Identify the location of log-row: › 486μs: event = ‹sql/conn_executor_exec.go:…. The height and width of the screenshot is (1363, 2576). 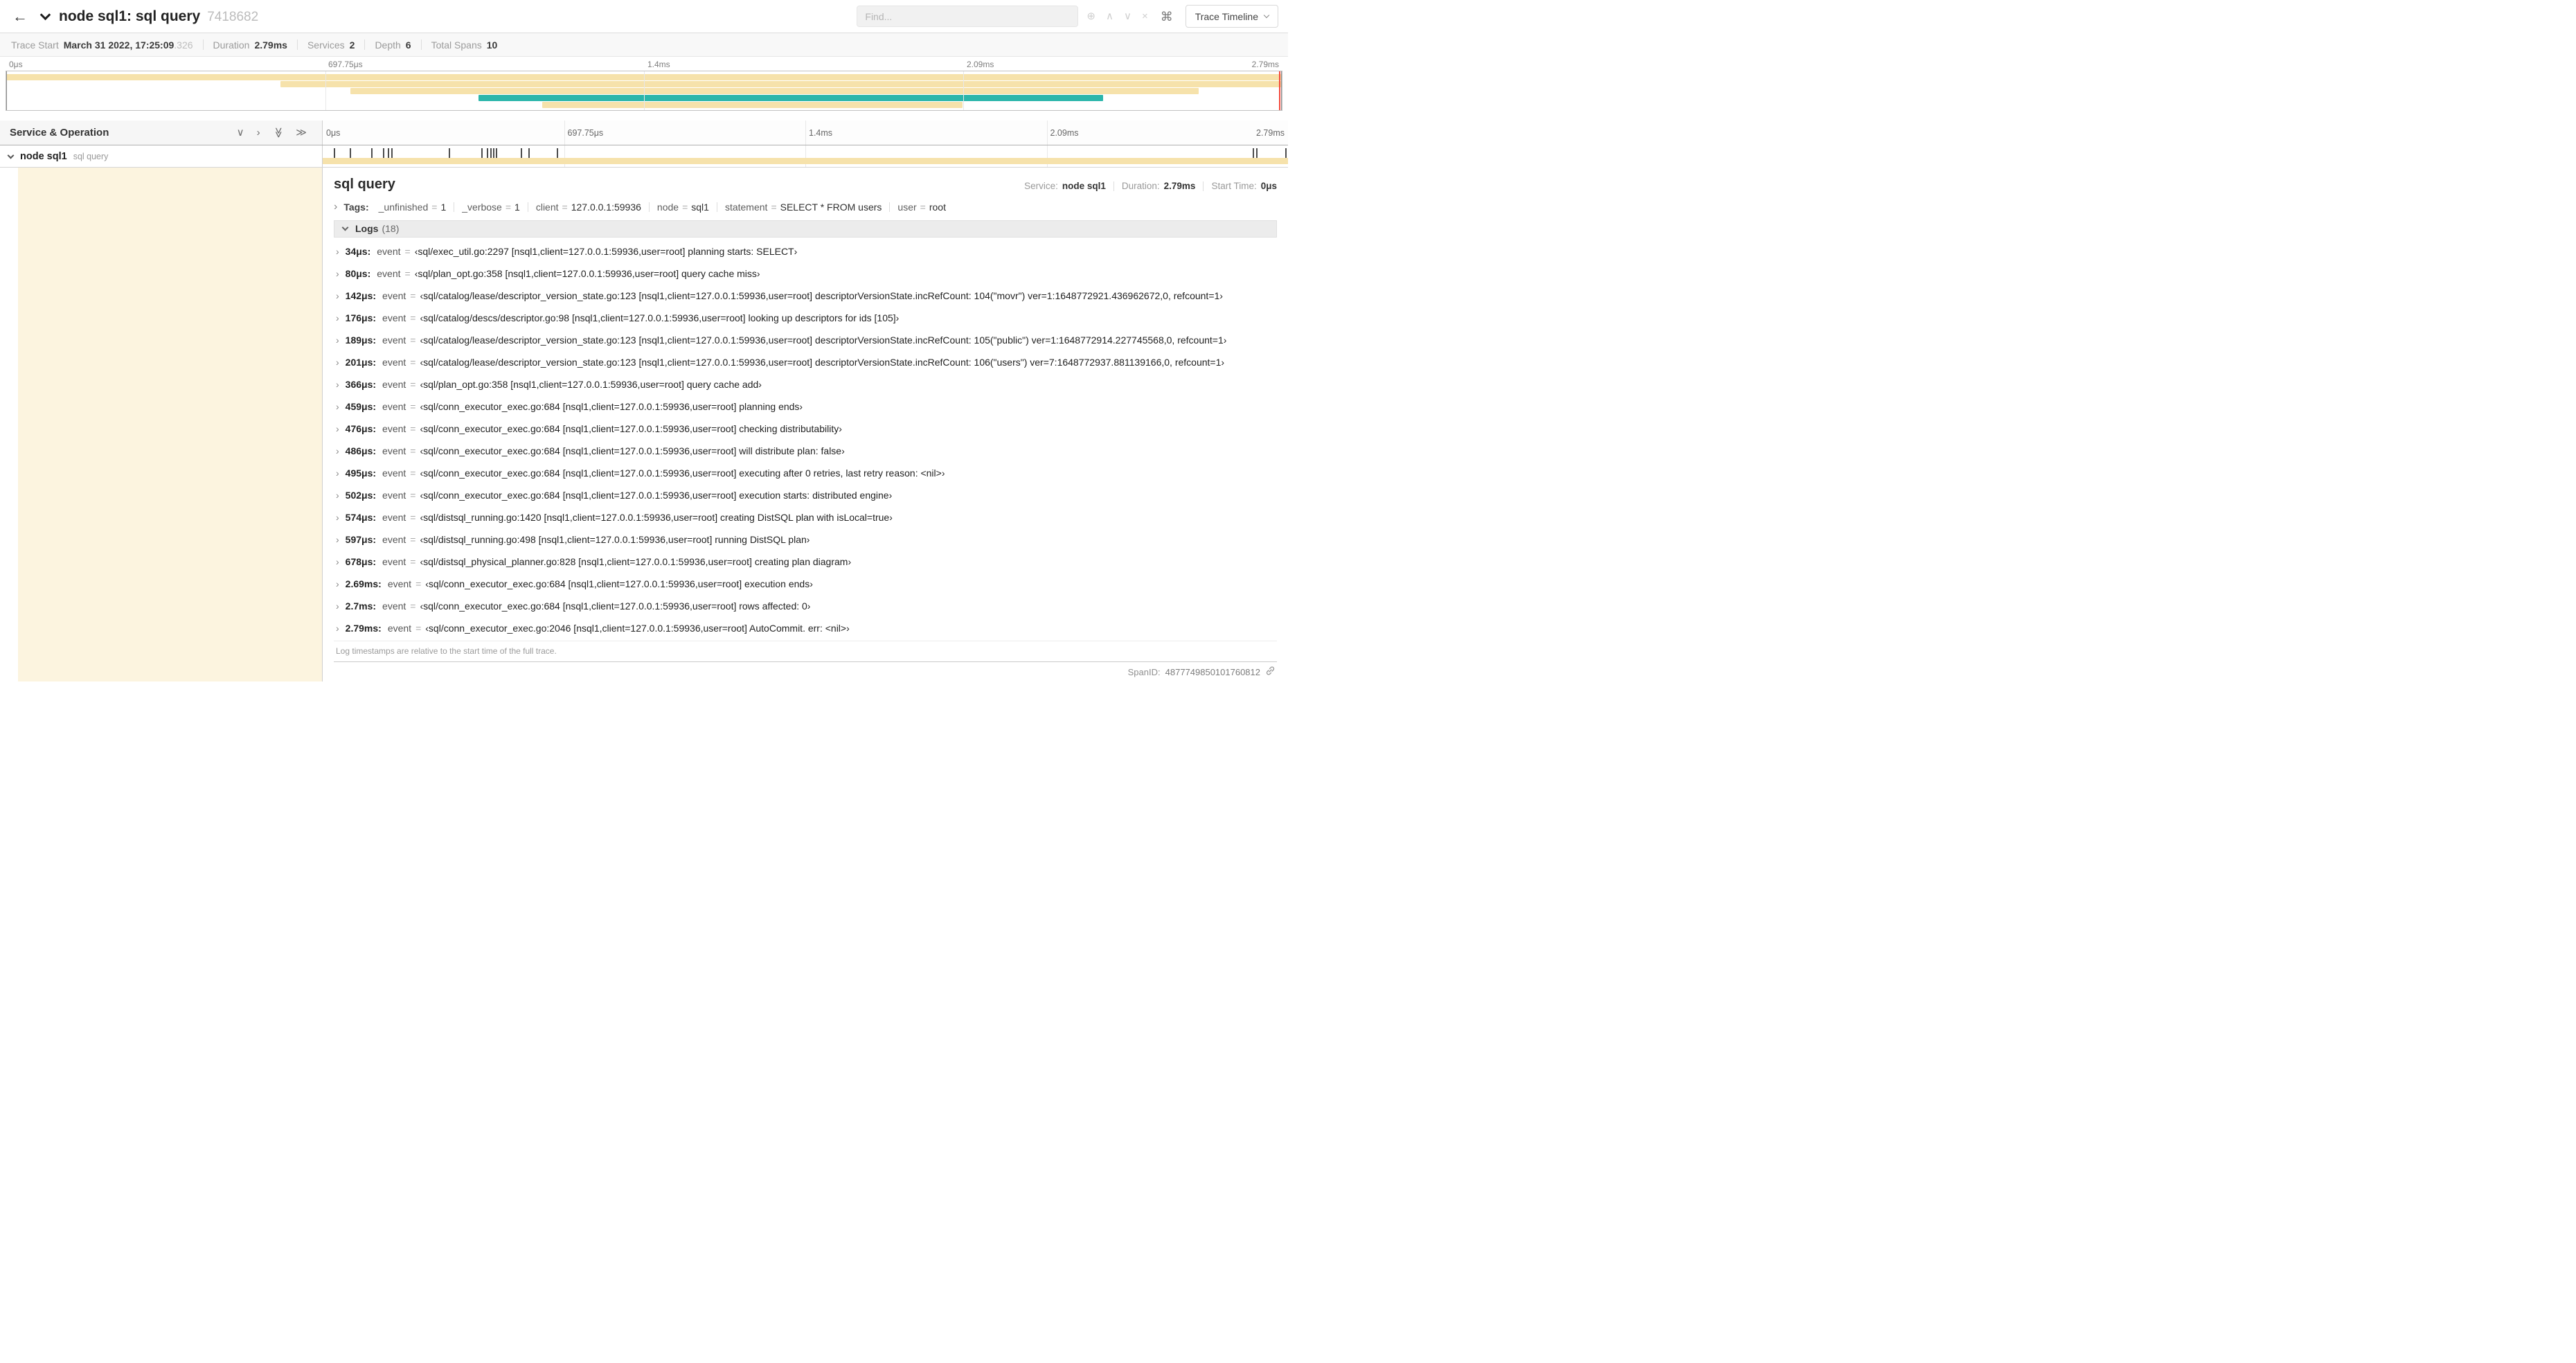
(806, 451).